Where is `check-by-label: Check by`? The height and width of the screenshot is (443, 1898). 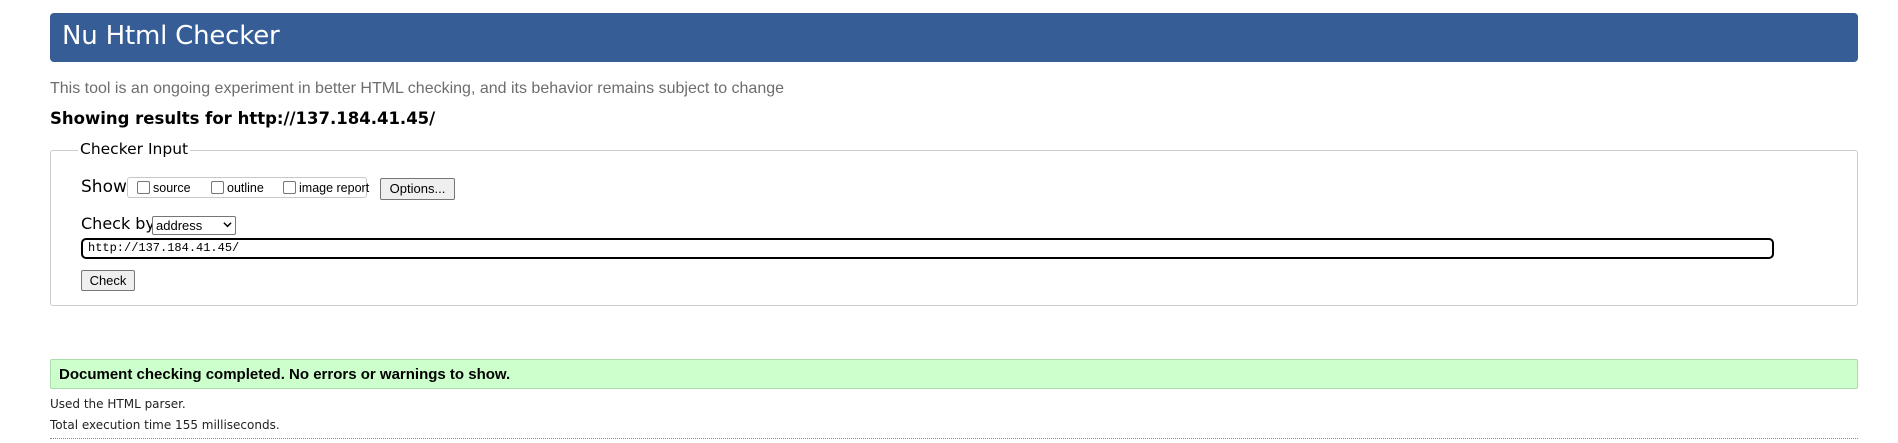 check-by-label: Check by is located at coordinates (118, 223).